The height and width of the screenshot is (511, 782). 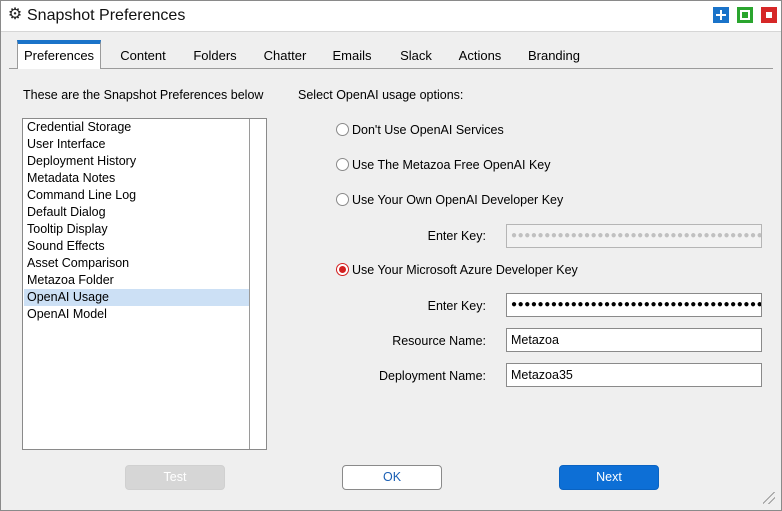 I want to click on tab-chatter: Chatter, so click(x=285, y=54).